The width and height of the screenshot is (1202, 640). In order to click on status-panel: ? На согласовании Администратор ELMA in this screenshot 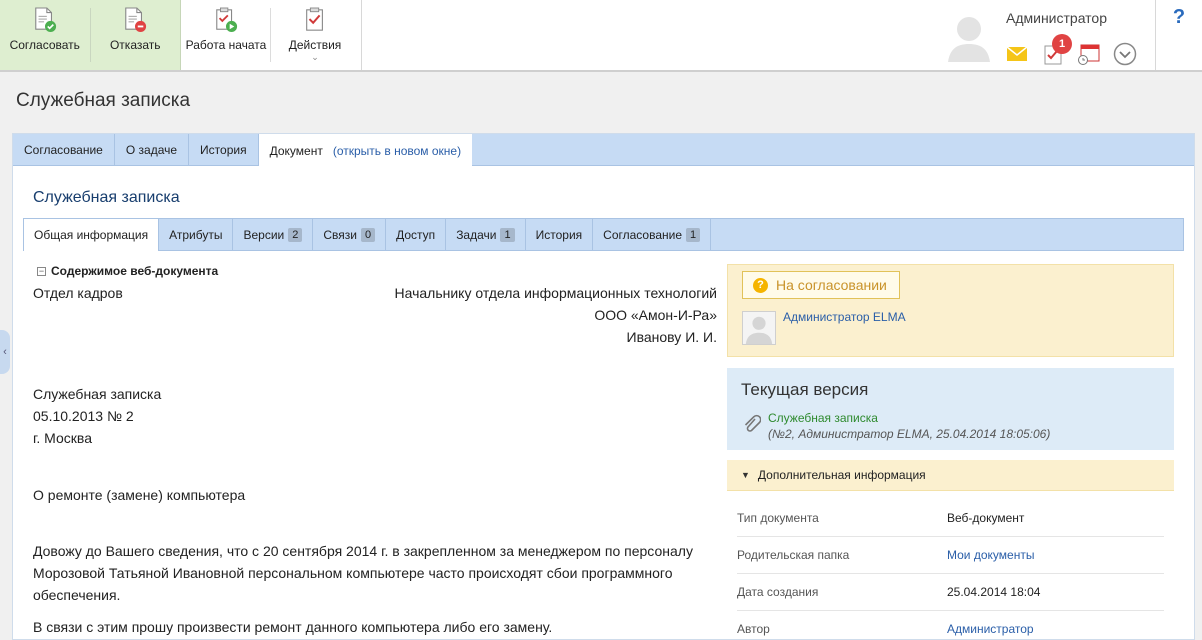, I will do `click(950, 310)`.